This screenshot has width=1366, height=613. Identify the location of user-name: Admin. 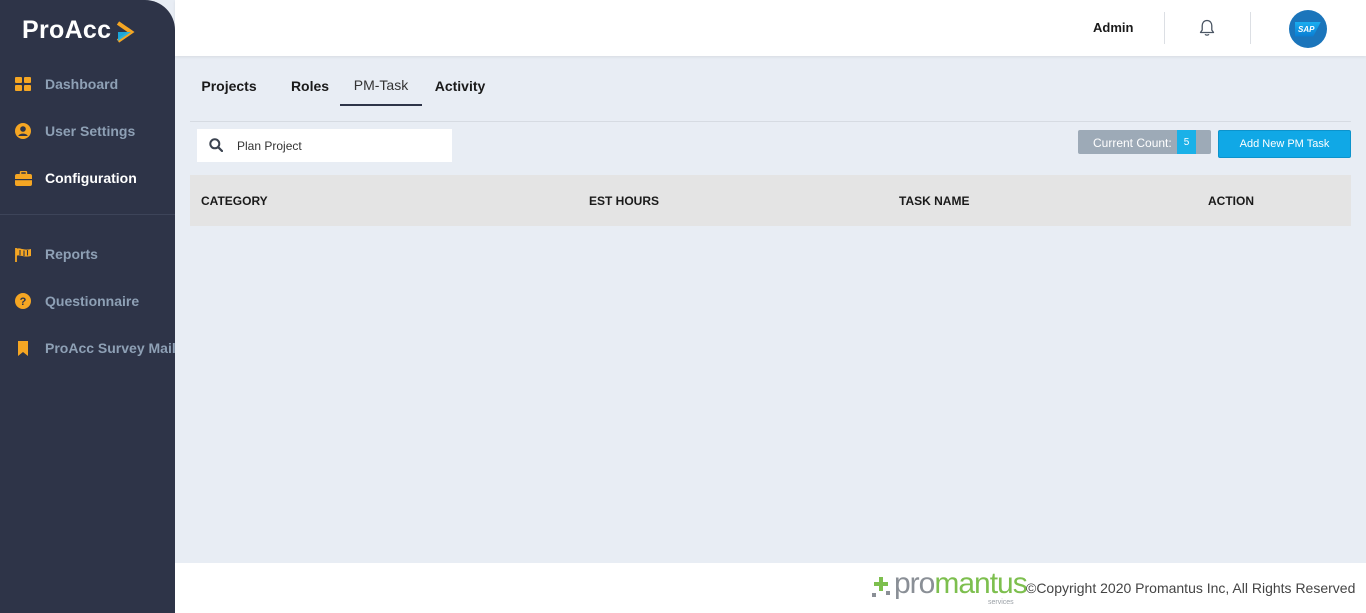
(1113, 27).